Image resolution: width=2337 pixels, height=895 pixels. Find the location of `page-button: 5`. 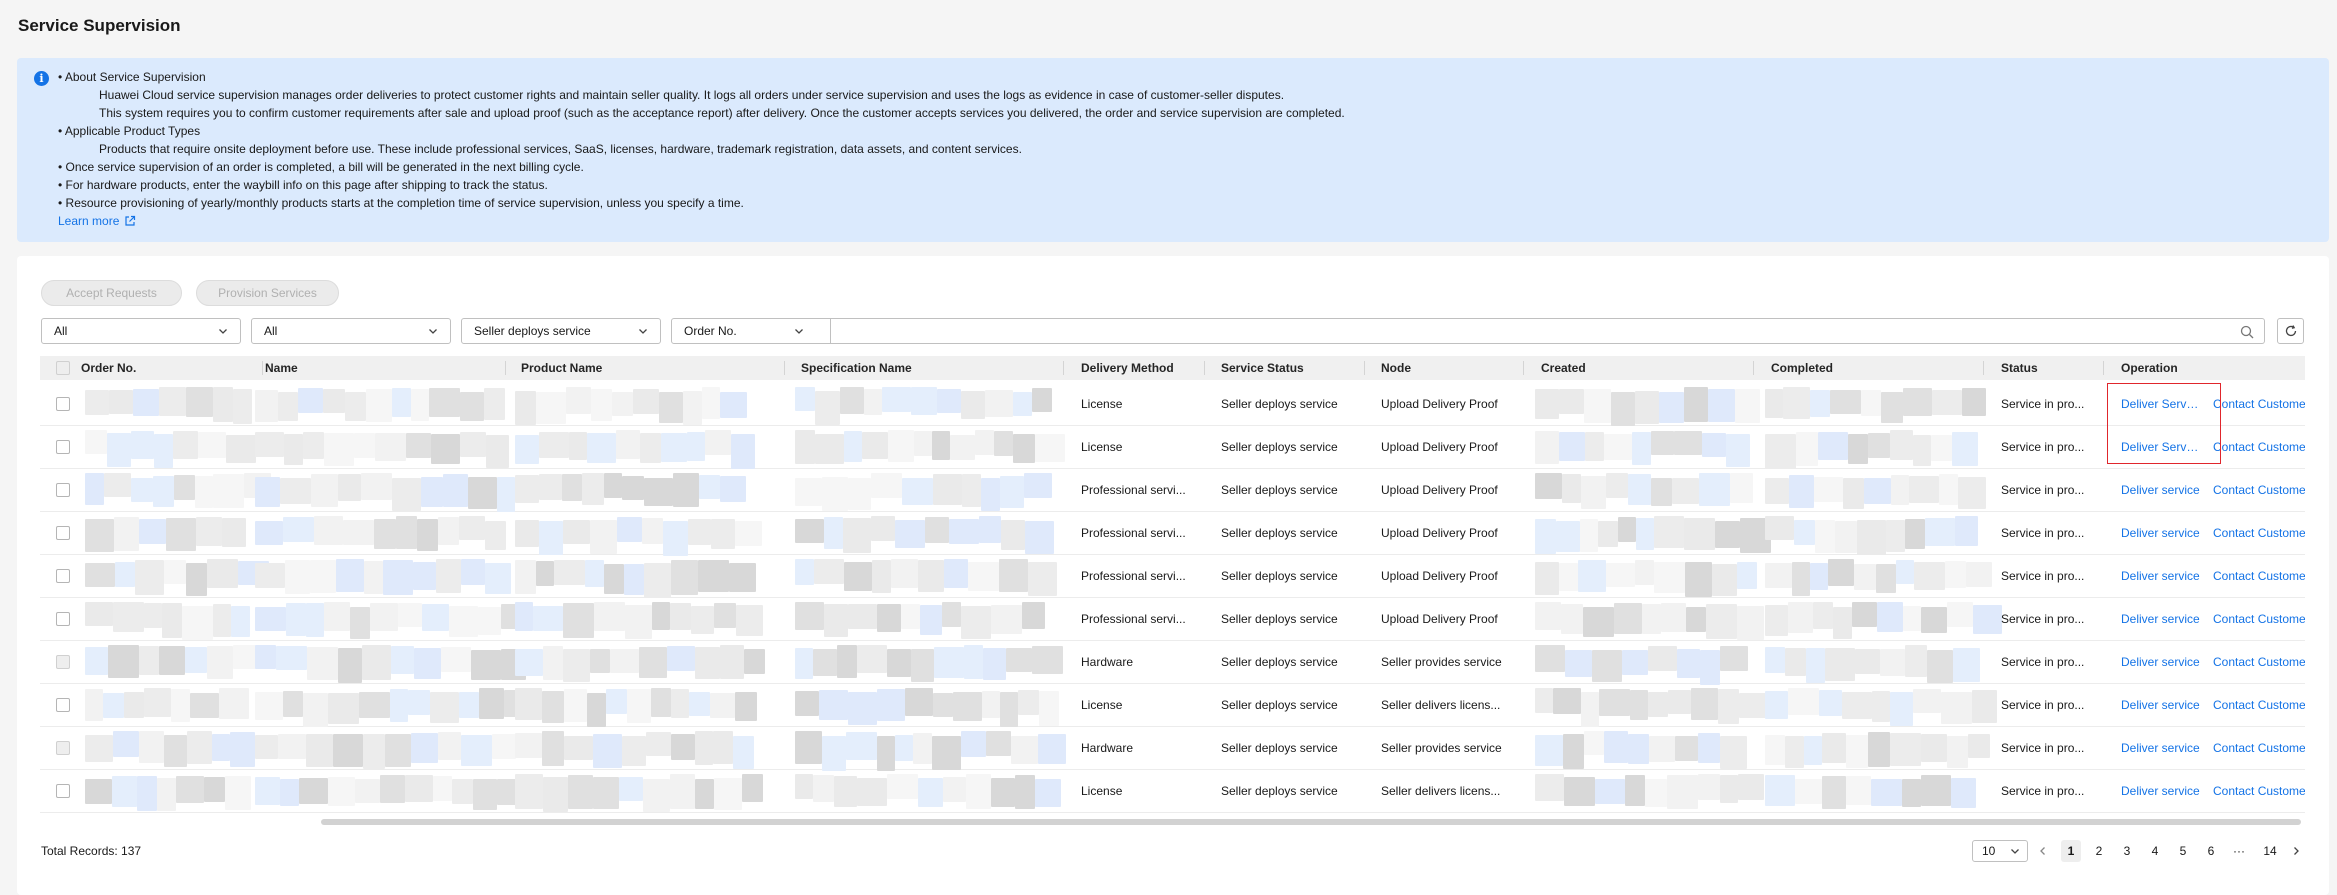

page-button: 5 is located at coordinates (2183, 851).